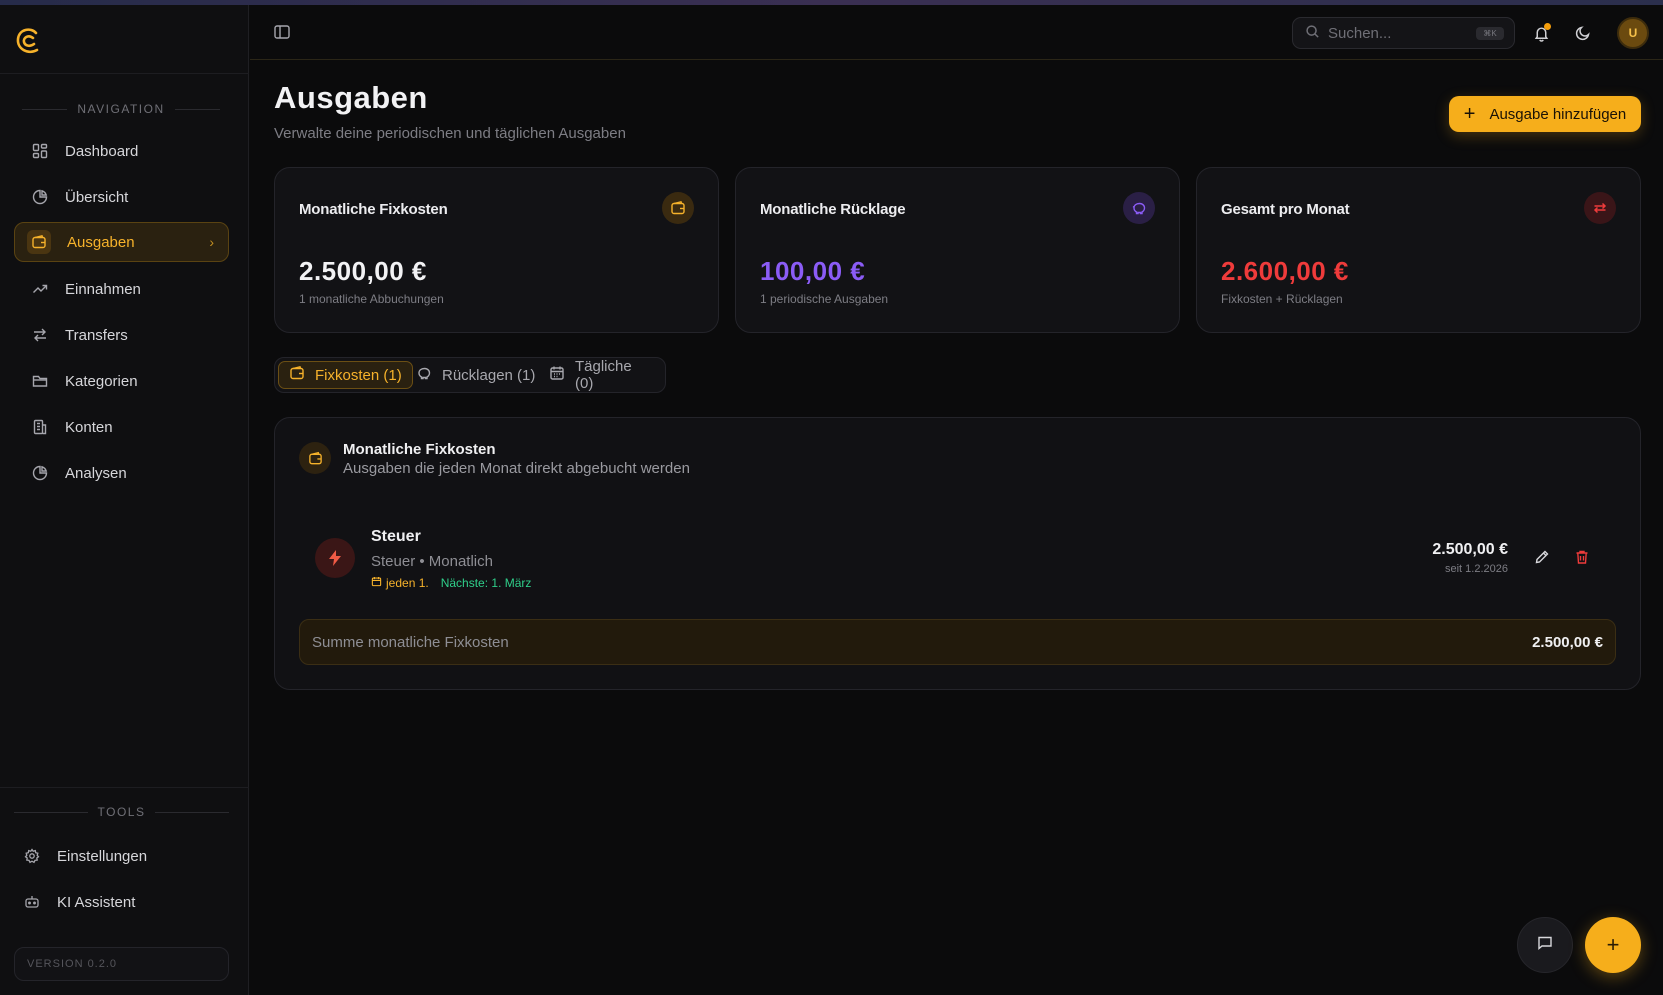 Image resolution: width=1663 pixels, height=995 pixels. Describe the element at coordinates (40, 151) in the screenshot. I see `grid-icon` at that location.